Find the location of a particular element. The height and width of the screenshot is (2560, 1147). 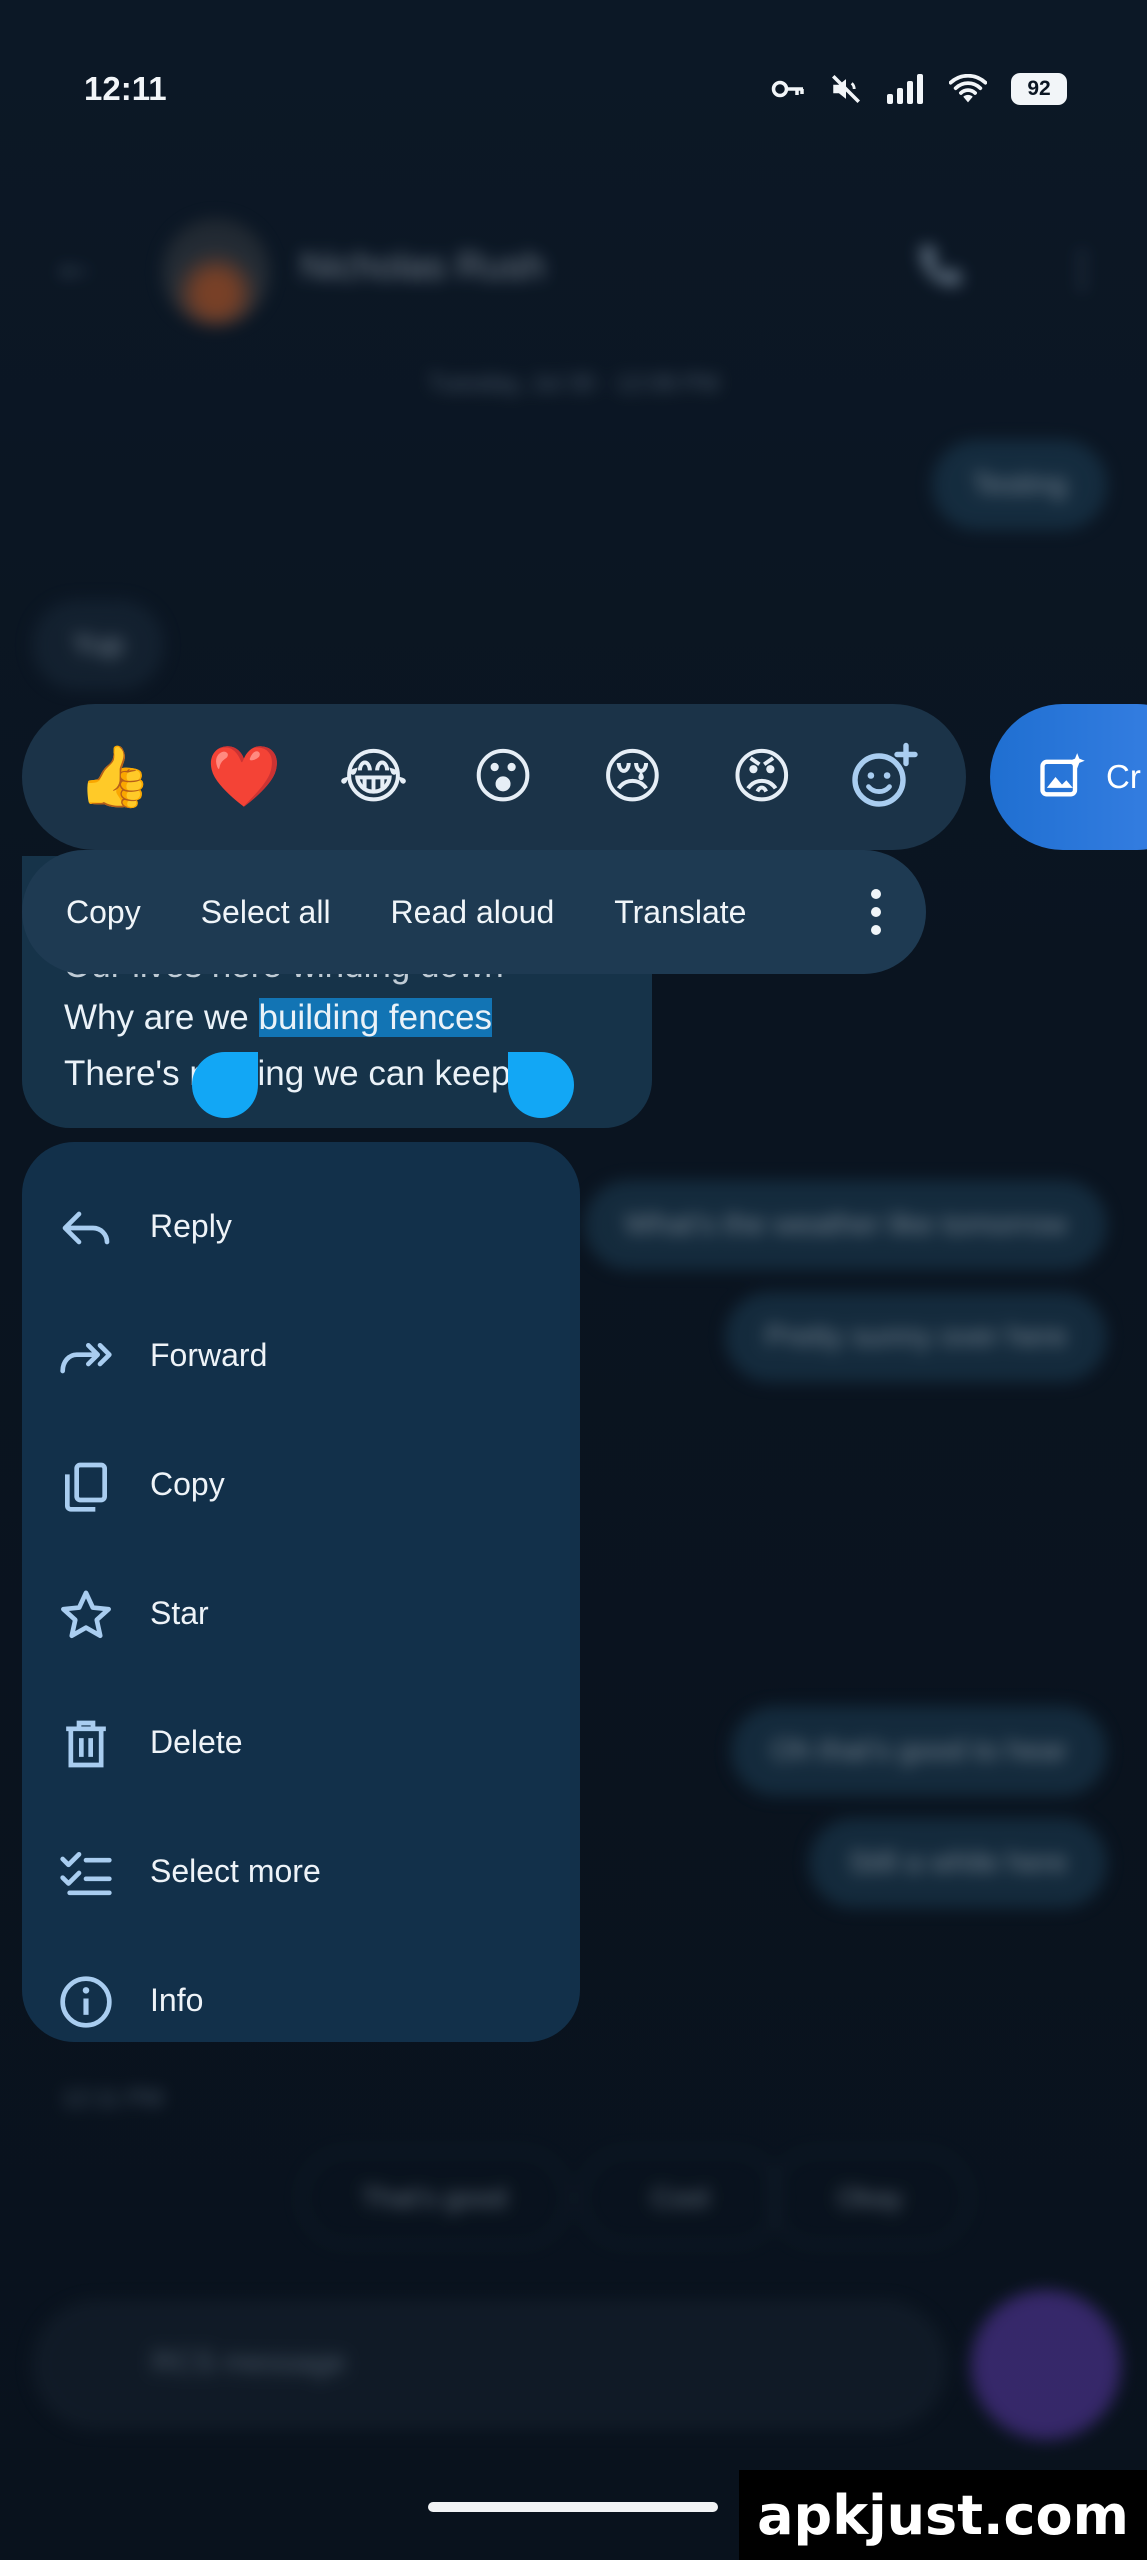

message-bubble: Oh that's good to hear is located at coordinates (919, 1751).